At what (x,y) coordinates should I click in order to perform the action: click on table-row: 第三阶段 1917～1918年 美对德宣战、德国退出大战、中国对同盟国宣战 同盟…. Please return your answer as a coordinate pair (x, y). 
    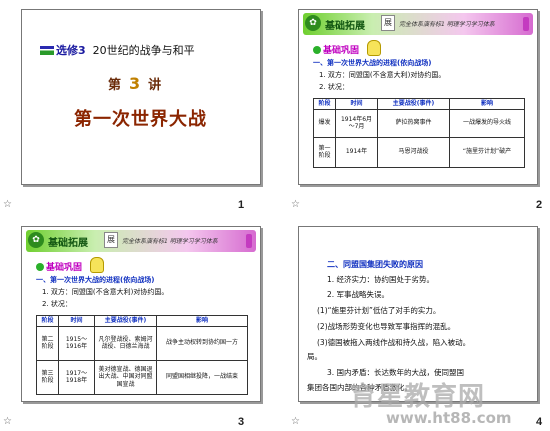
    Looking at the image, I should click on (142, 377).